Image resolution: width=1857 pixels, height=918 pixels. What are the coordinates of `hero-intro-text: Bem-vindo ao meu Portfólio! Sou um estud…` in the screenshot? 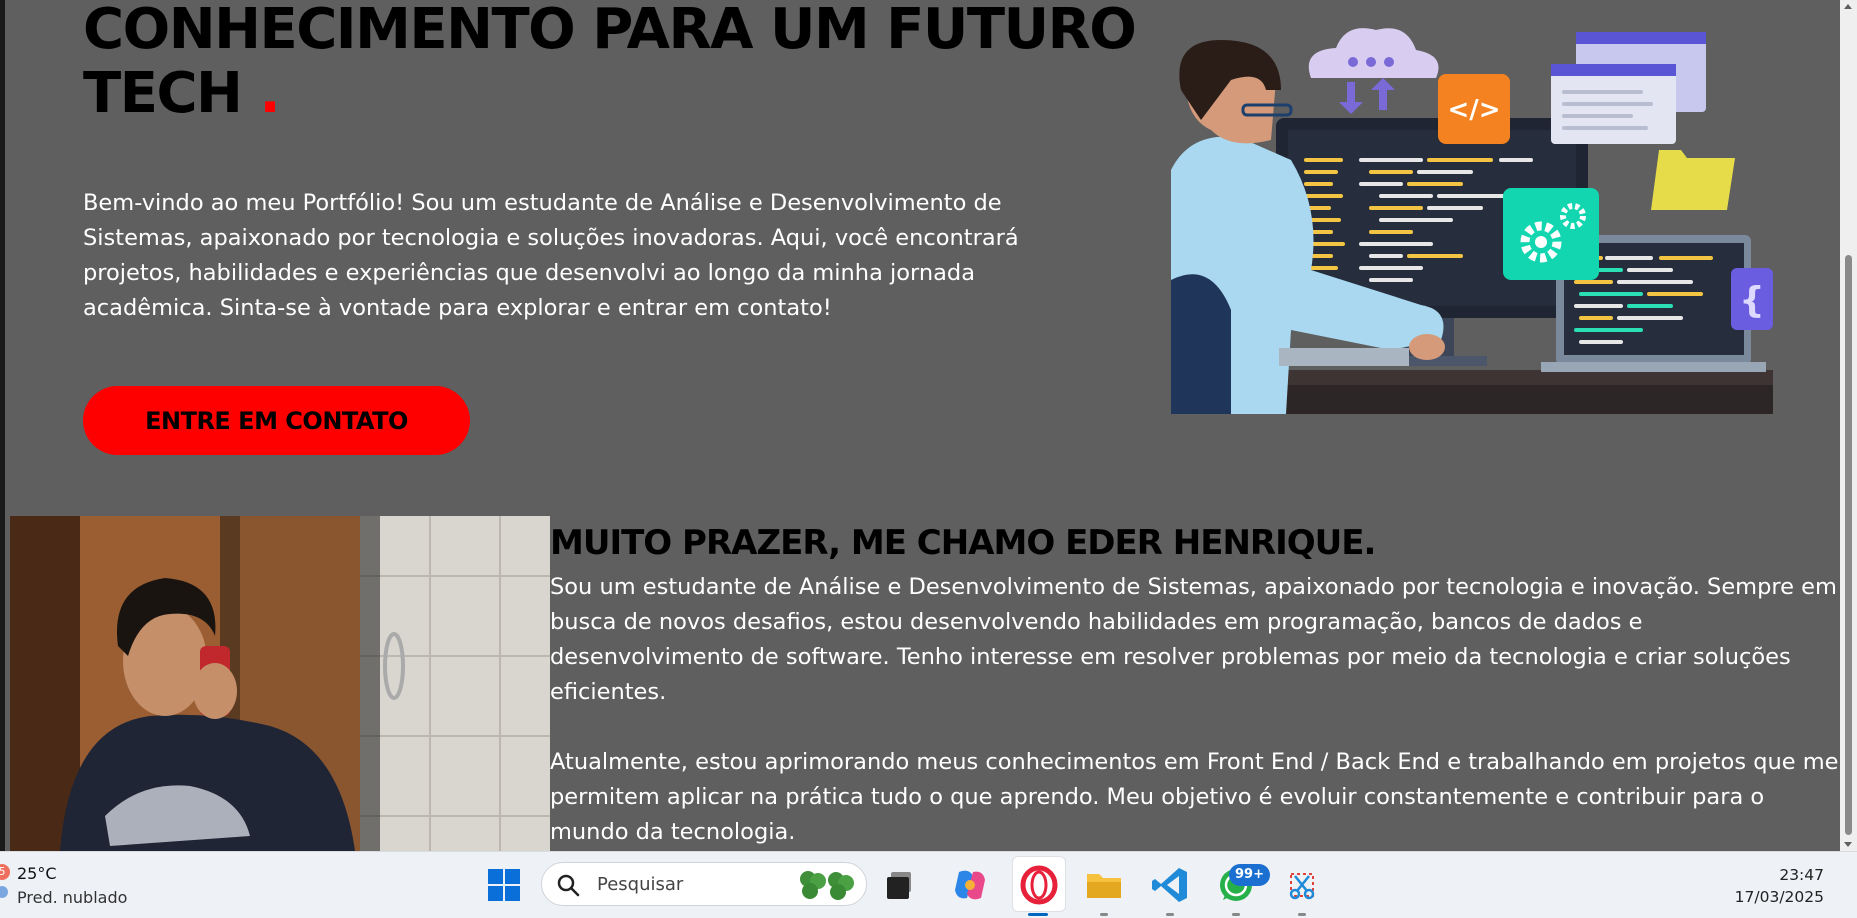 It's located at (551, 255).